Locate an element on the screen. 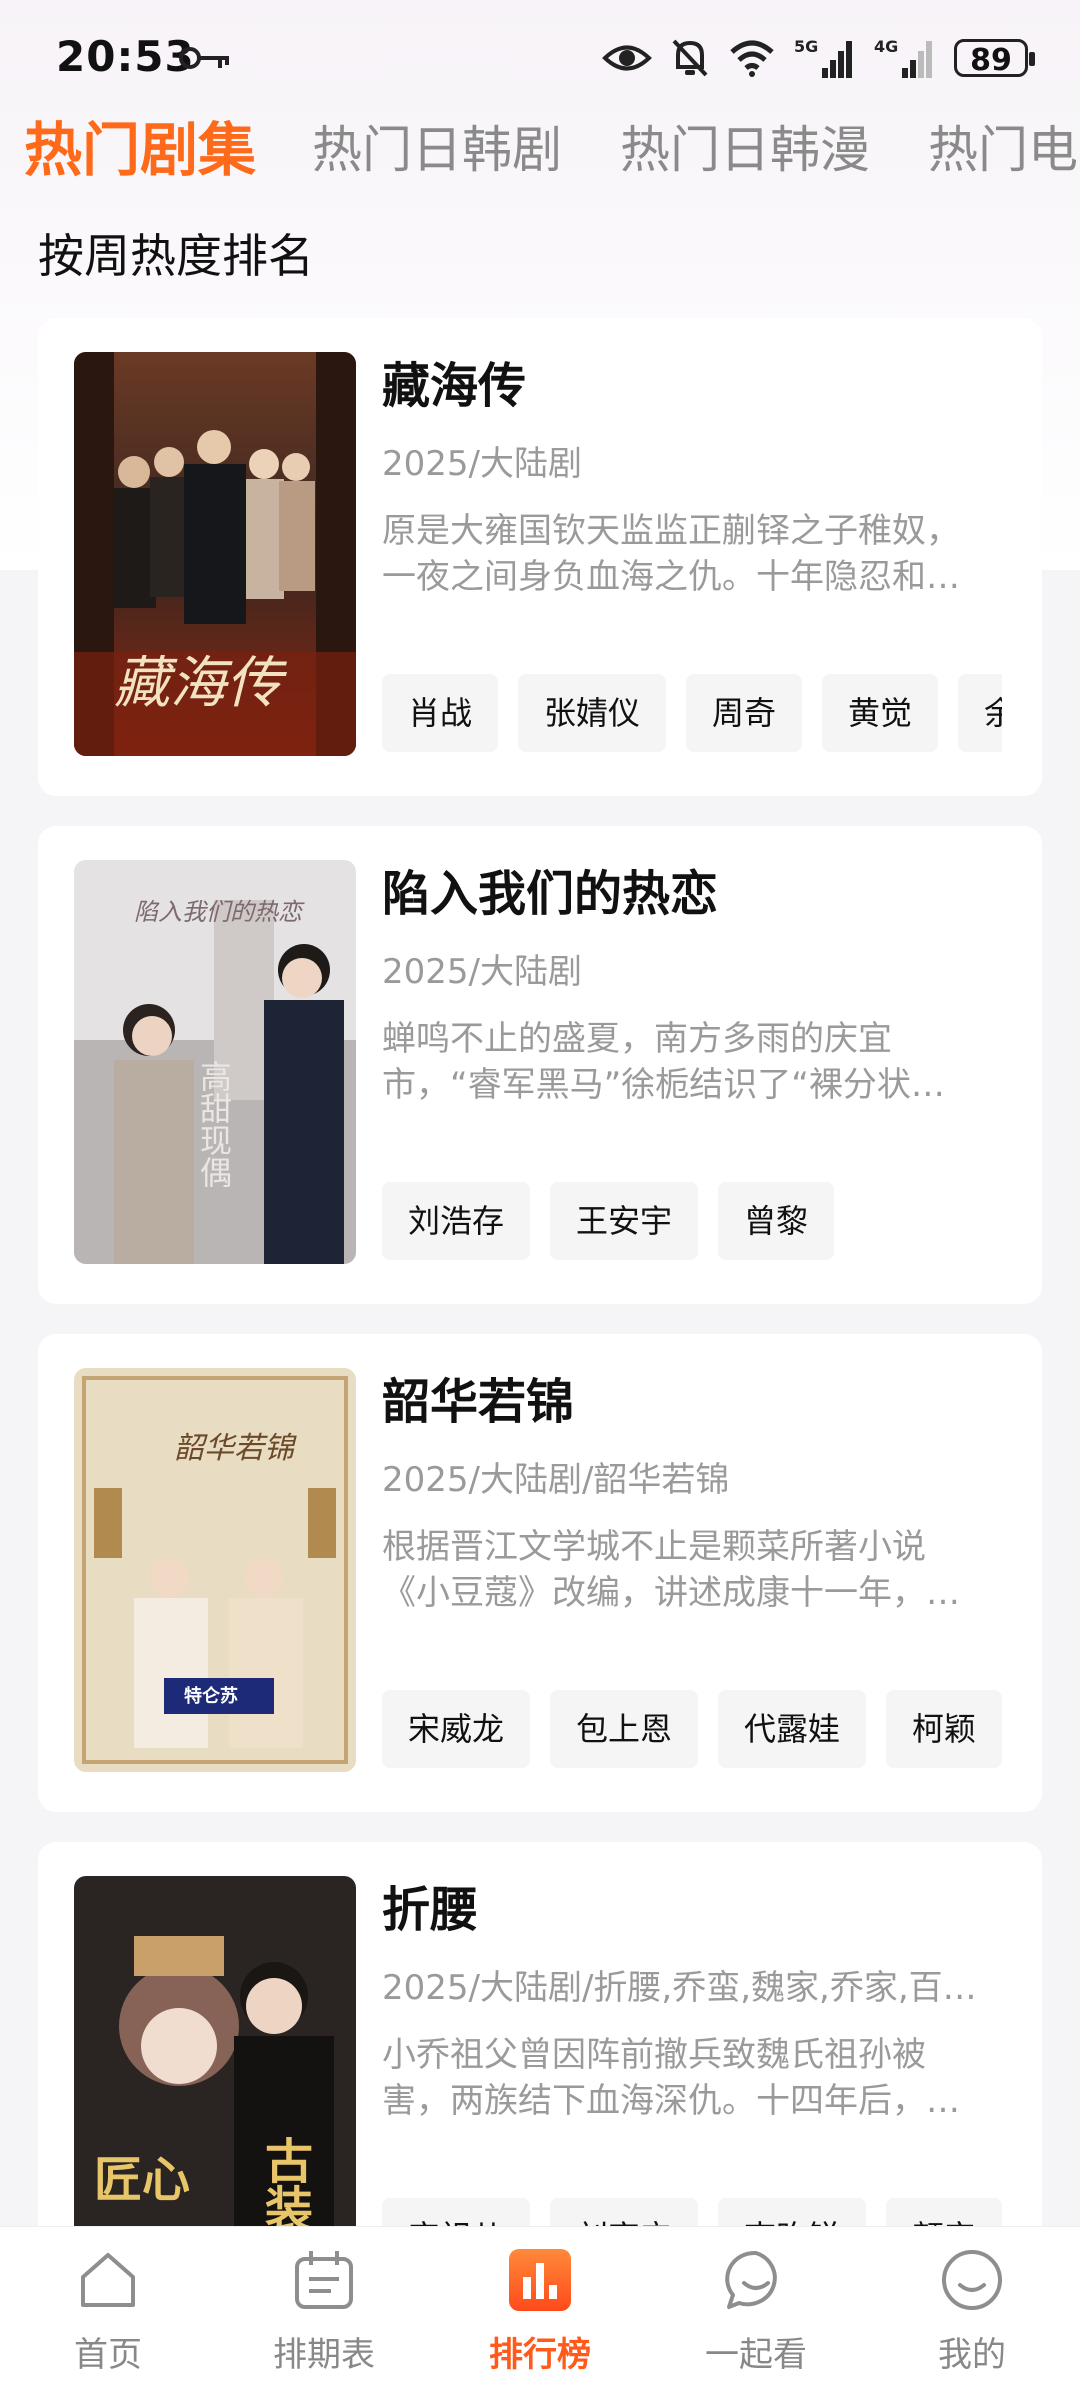  drama-title: 韶华若锦 is located at coordinates (478, 1397).